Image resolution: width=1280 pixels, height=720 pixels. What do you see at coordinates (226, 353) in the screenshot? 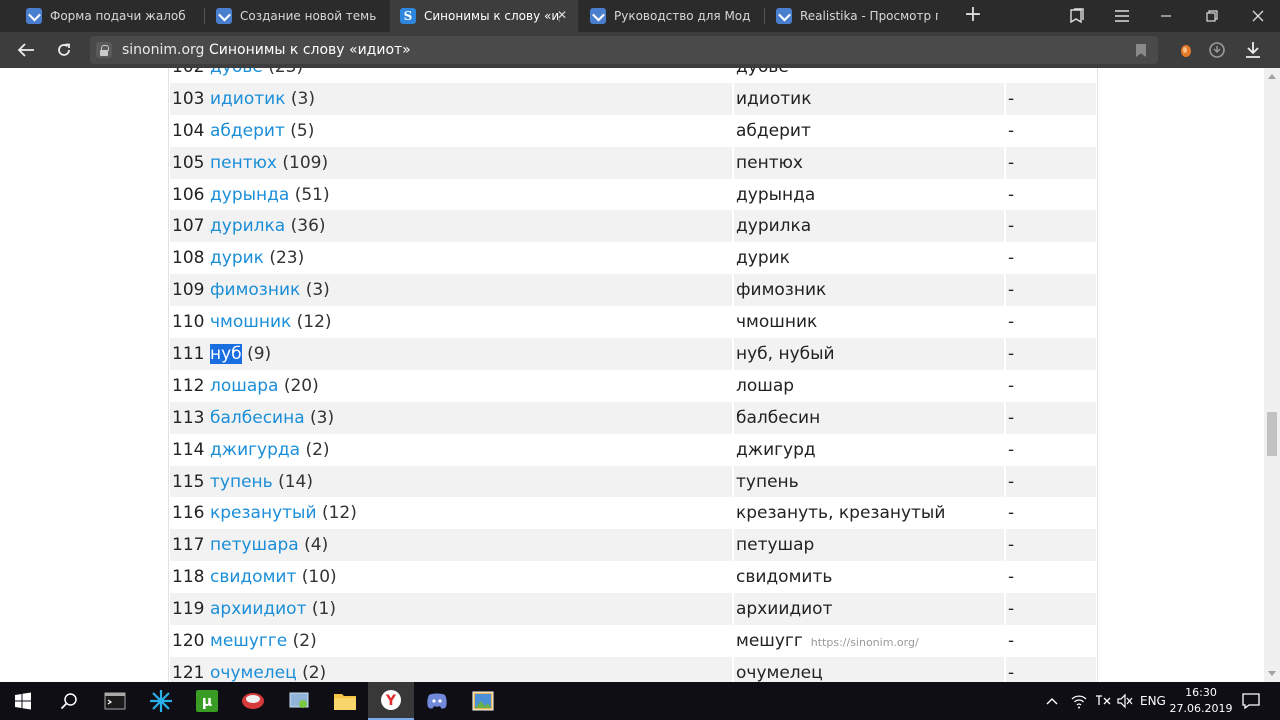
I see `synonym-link: нуб` at bounding box center [226, 353].